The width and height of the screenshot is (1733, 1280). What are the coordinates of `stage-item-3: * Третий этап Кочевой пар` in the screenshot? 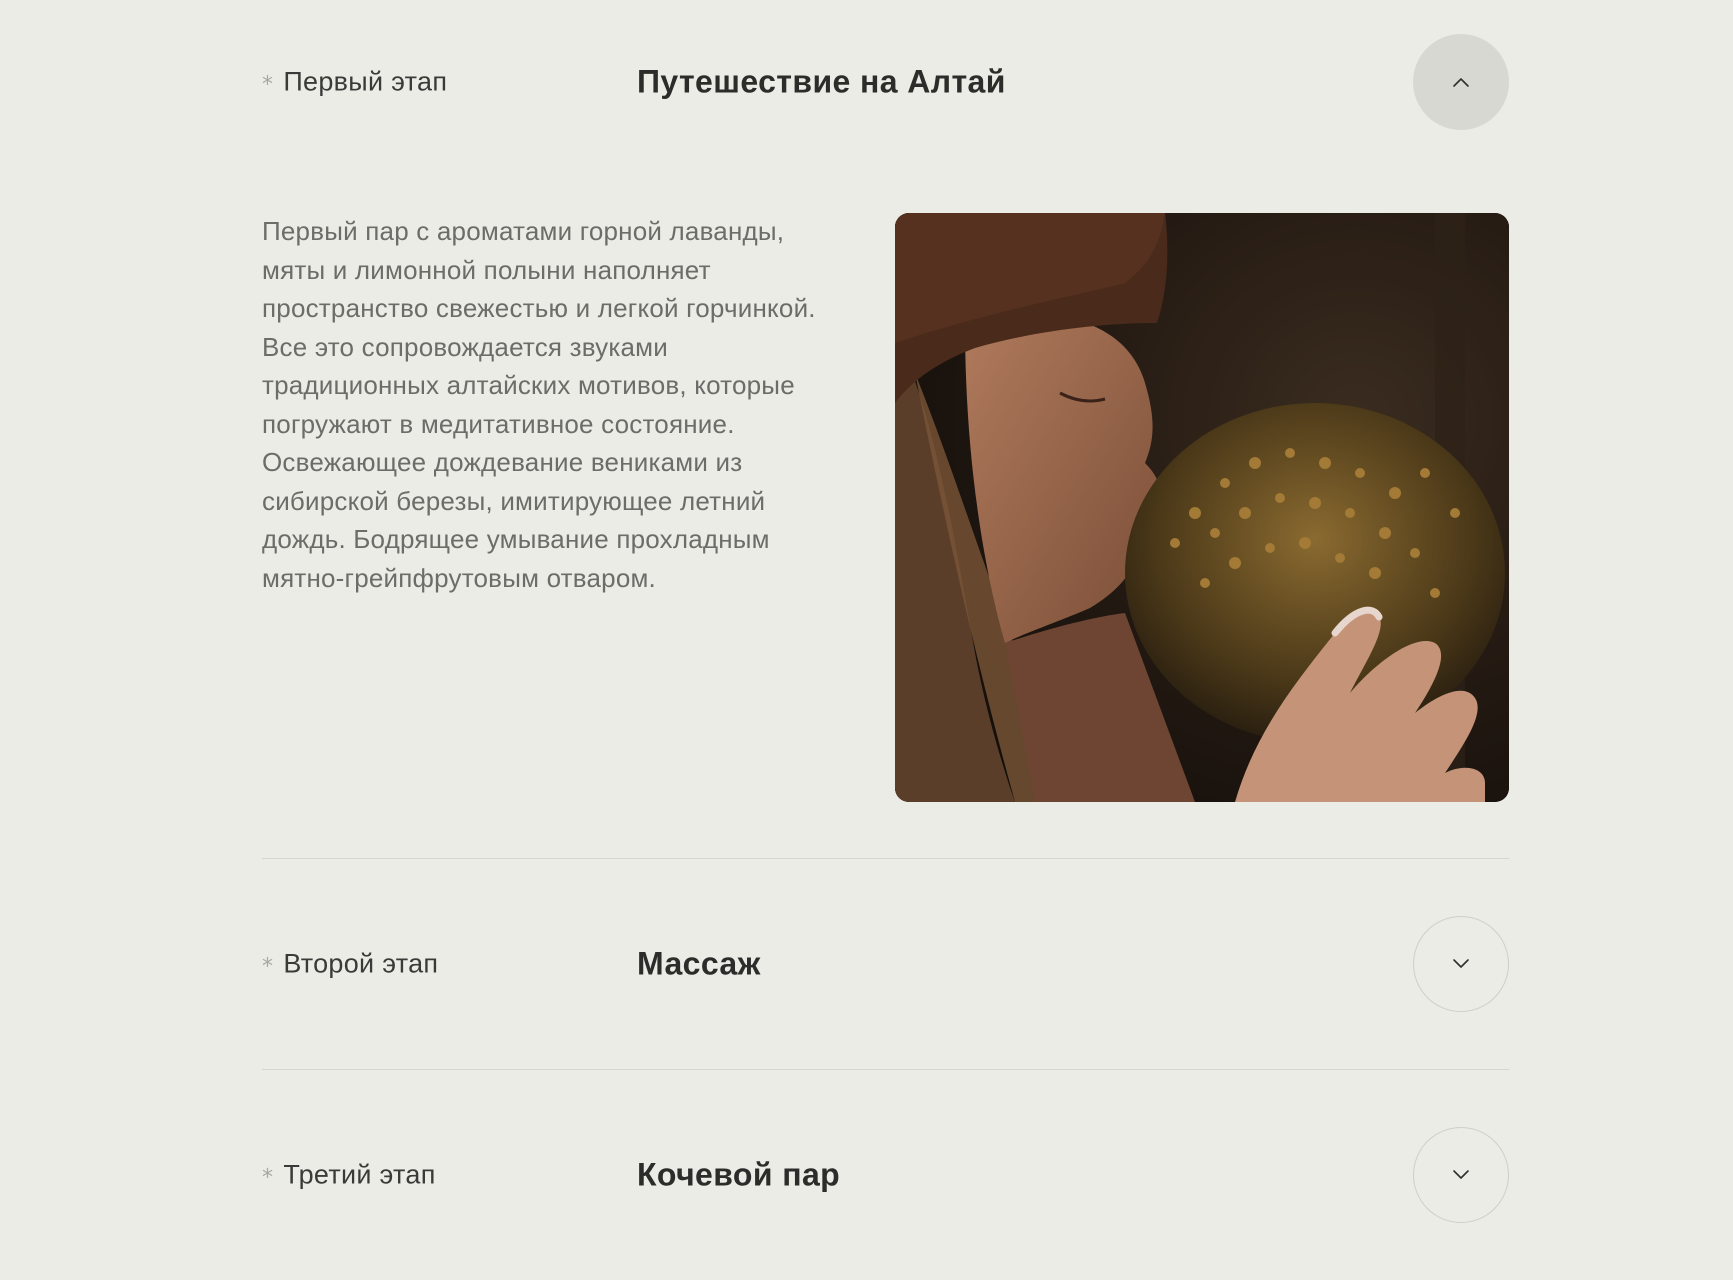 It's located at (885, 1175).